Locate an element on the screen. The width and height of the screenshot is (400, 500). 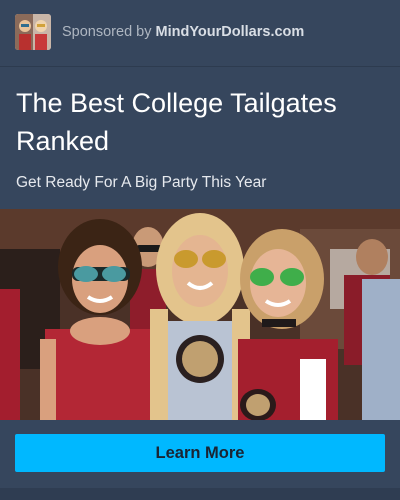
post-subtitle: Get Ready For A Big Party This Year is located at coordinates (141, 182).